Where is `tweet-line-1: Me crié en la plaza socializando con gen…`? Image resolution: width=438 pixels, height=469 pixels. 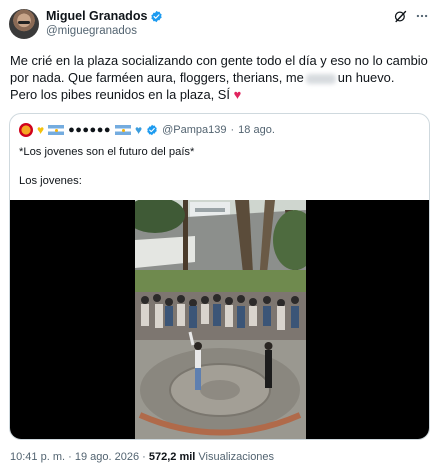
tweet-line-1: Me crié en la plaza socializando con gen… is located at coordinates (219, 60).